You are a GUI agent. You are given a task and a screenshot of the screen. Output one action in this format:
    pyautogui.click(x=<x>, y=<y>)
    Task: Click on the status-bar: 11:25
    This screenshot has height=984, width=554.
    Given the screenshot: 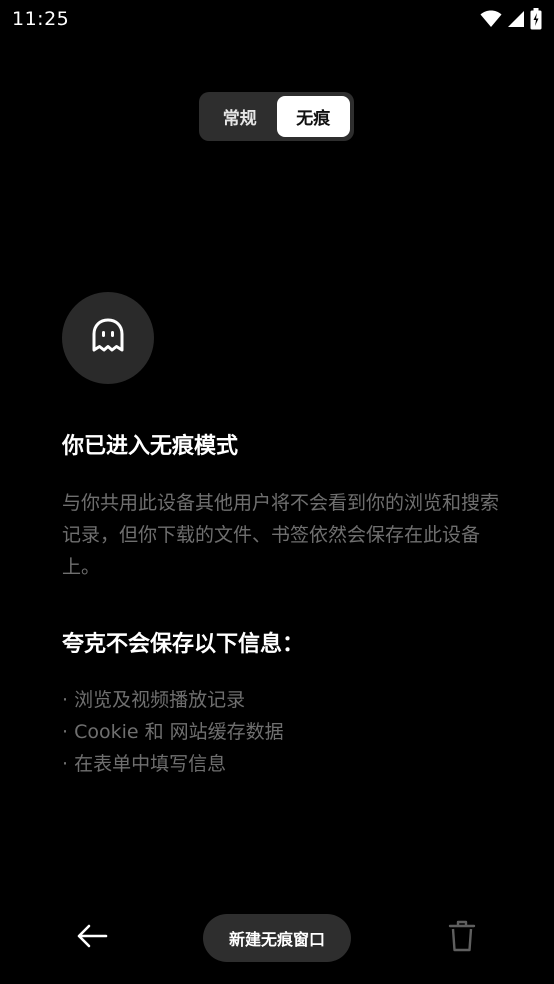 What is the action you would take?
    pyautogui.click(x=277, y=19)
    